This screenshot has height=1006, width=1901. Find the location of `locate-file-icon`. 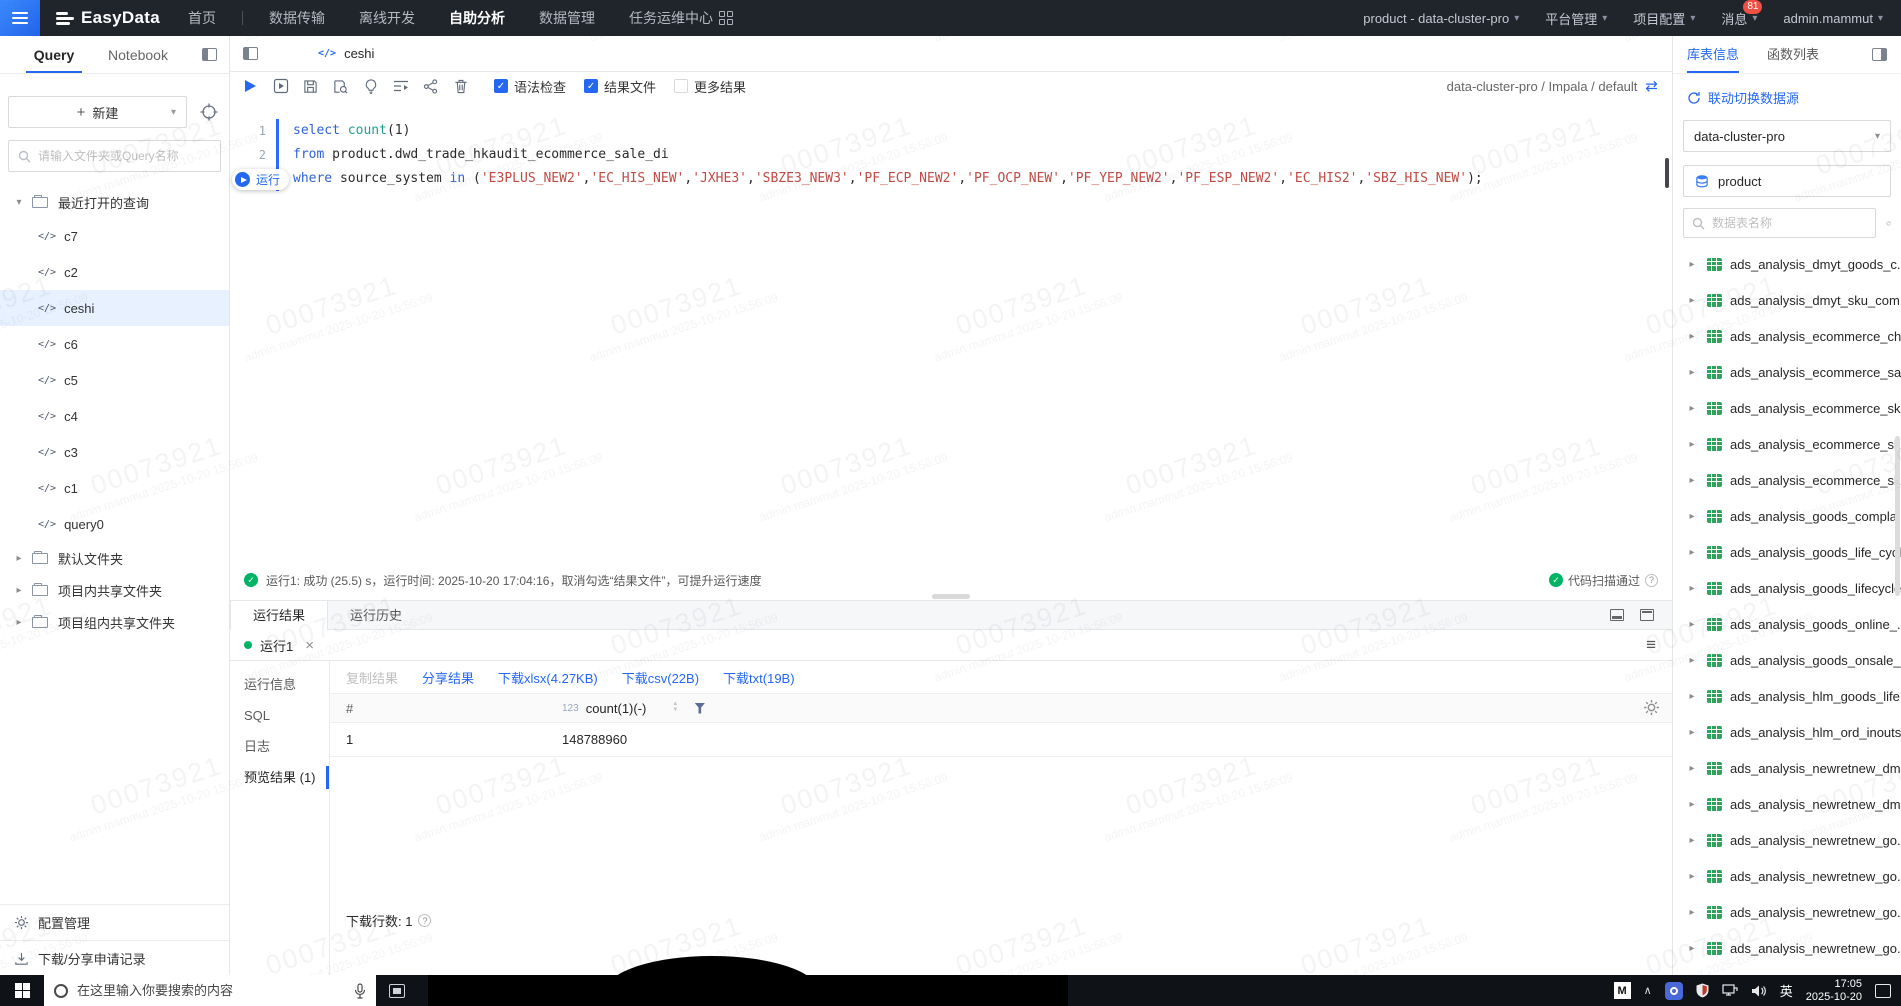

locate-file-icon is located at coordinates (209, 112).